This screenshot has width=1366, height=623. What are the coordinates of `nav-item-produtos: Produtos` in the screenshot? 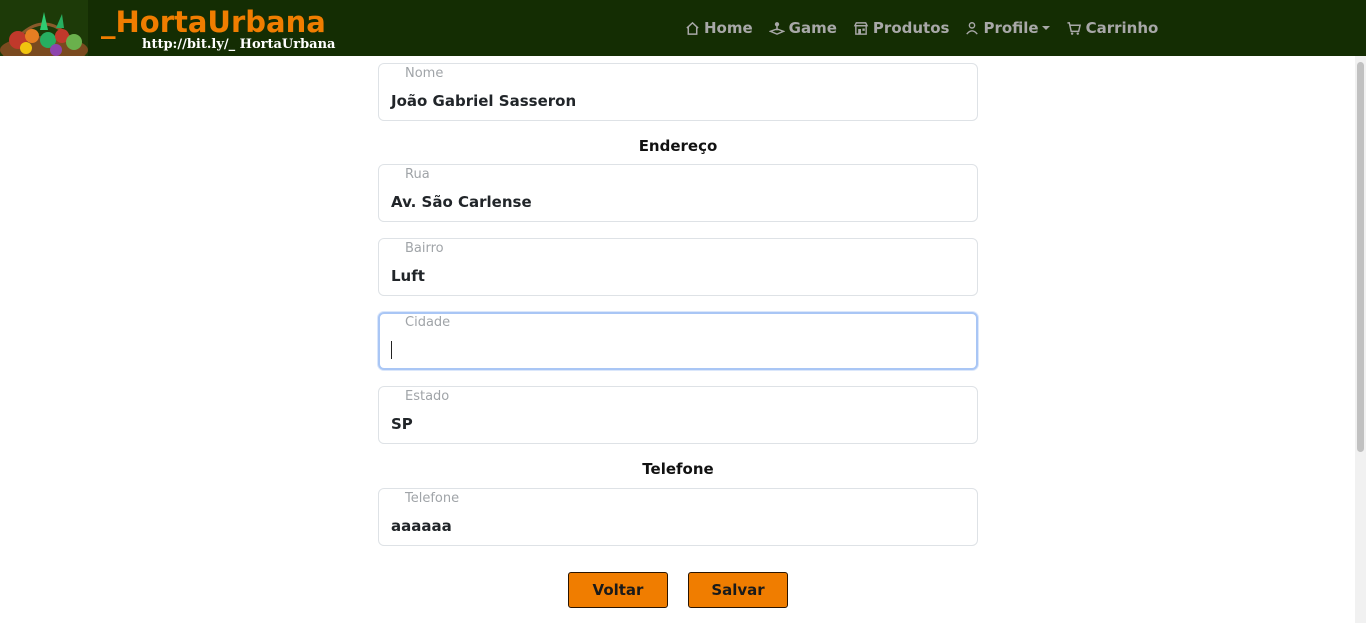 It's located at (901, 28).